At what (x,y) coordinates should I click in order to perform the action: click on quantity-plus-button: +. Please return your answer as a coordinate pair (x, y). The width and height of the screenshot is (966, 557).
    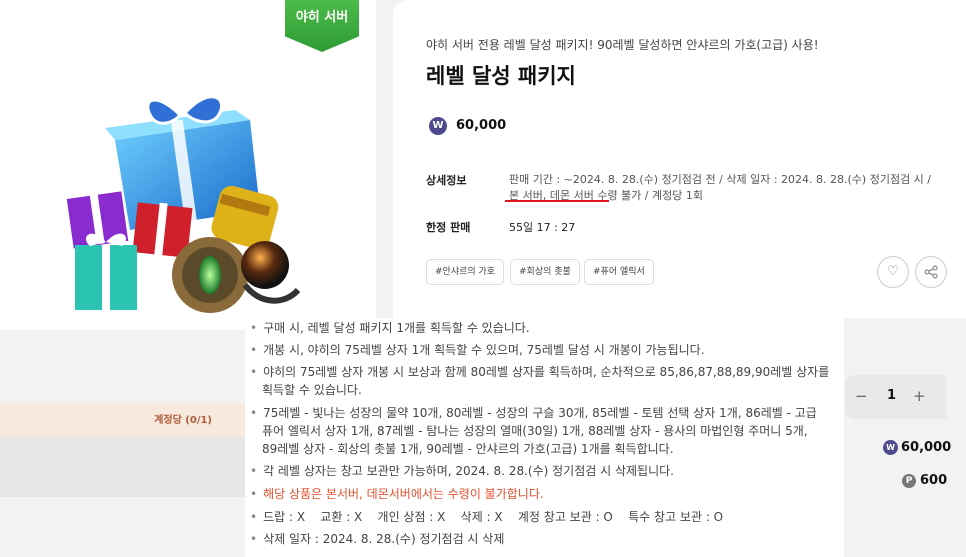
    Looking at the image, I should click on (919, 396).